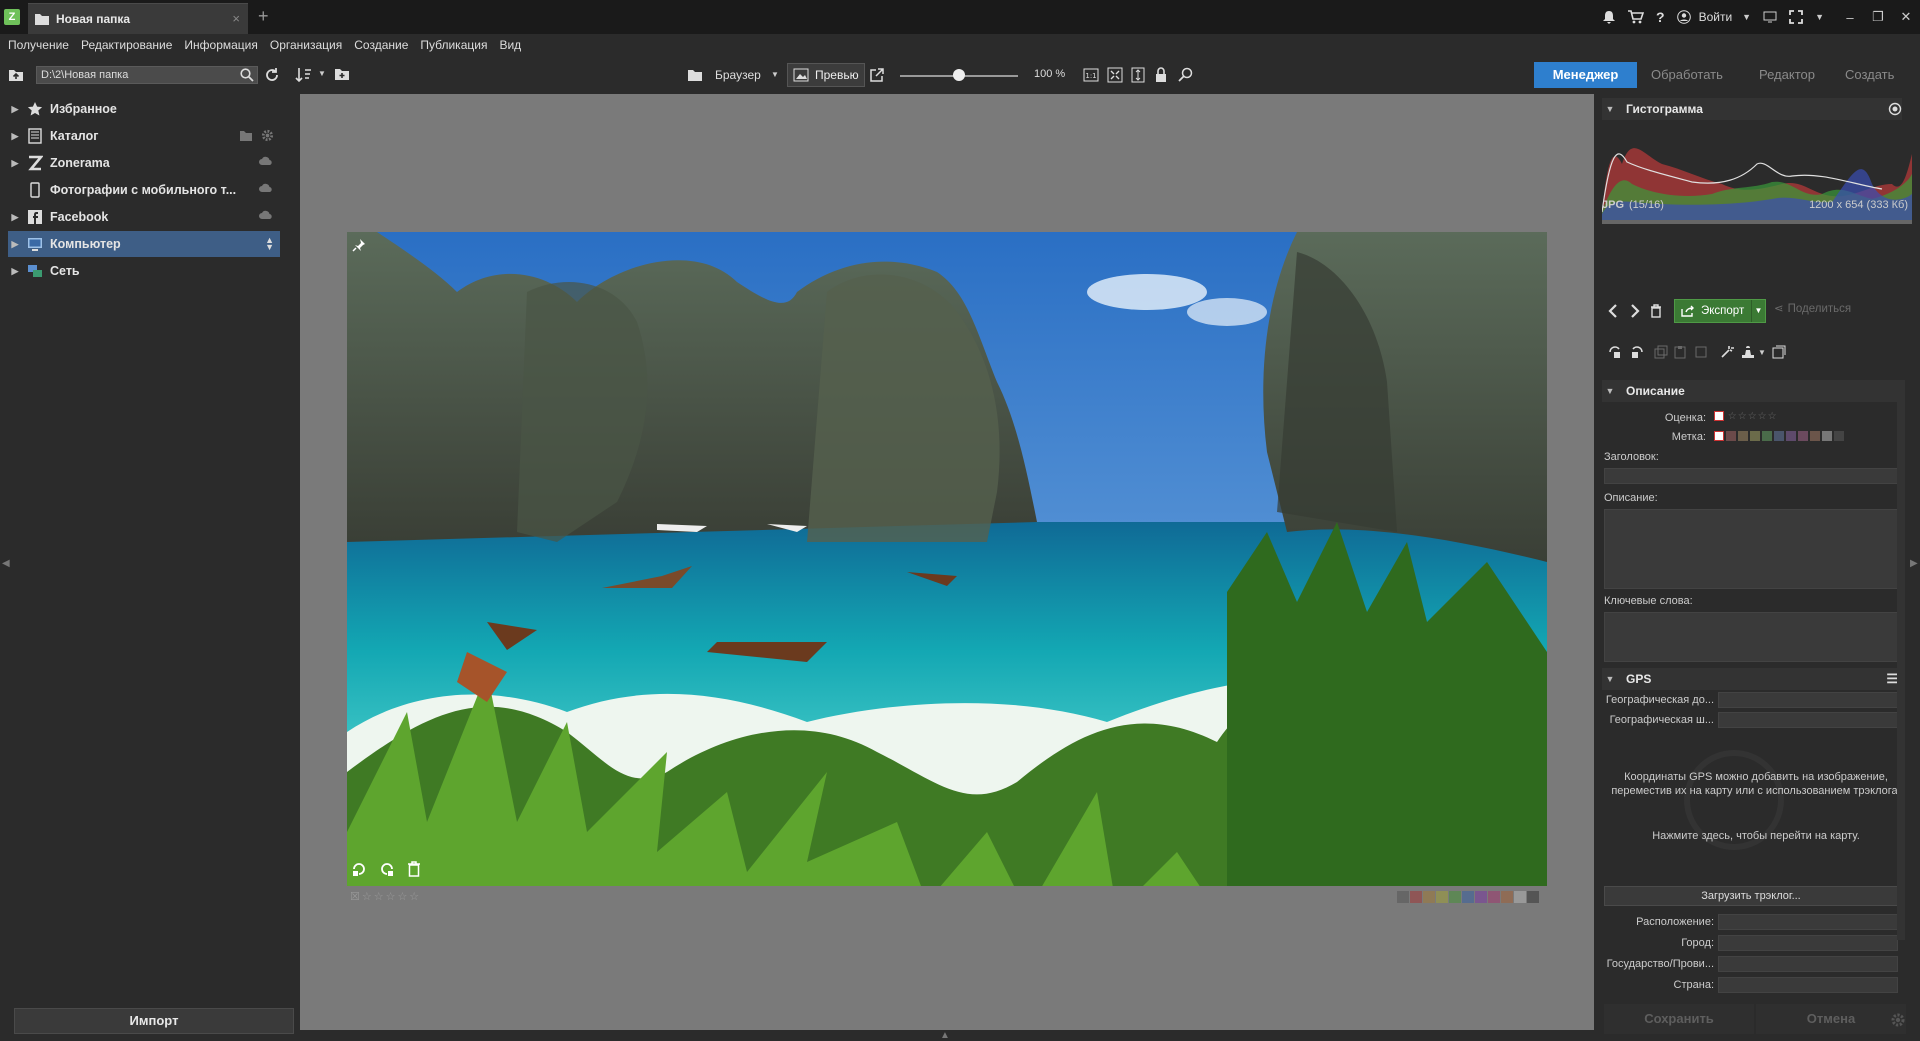 The image size is (1920, 1041). Describe the element at coordinates (1808, 922) in the screenshot. I see `location-field` at that location.